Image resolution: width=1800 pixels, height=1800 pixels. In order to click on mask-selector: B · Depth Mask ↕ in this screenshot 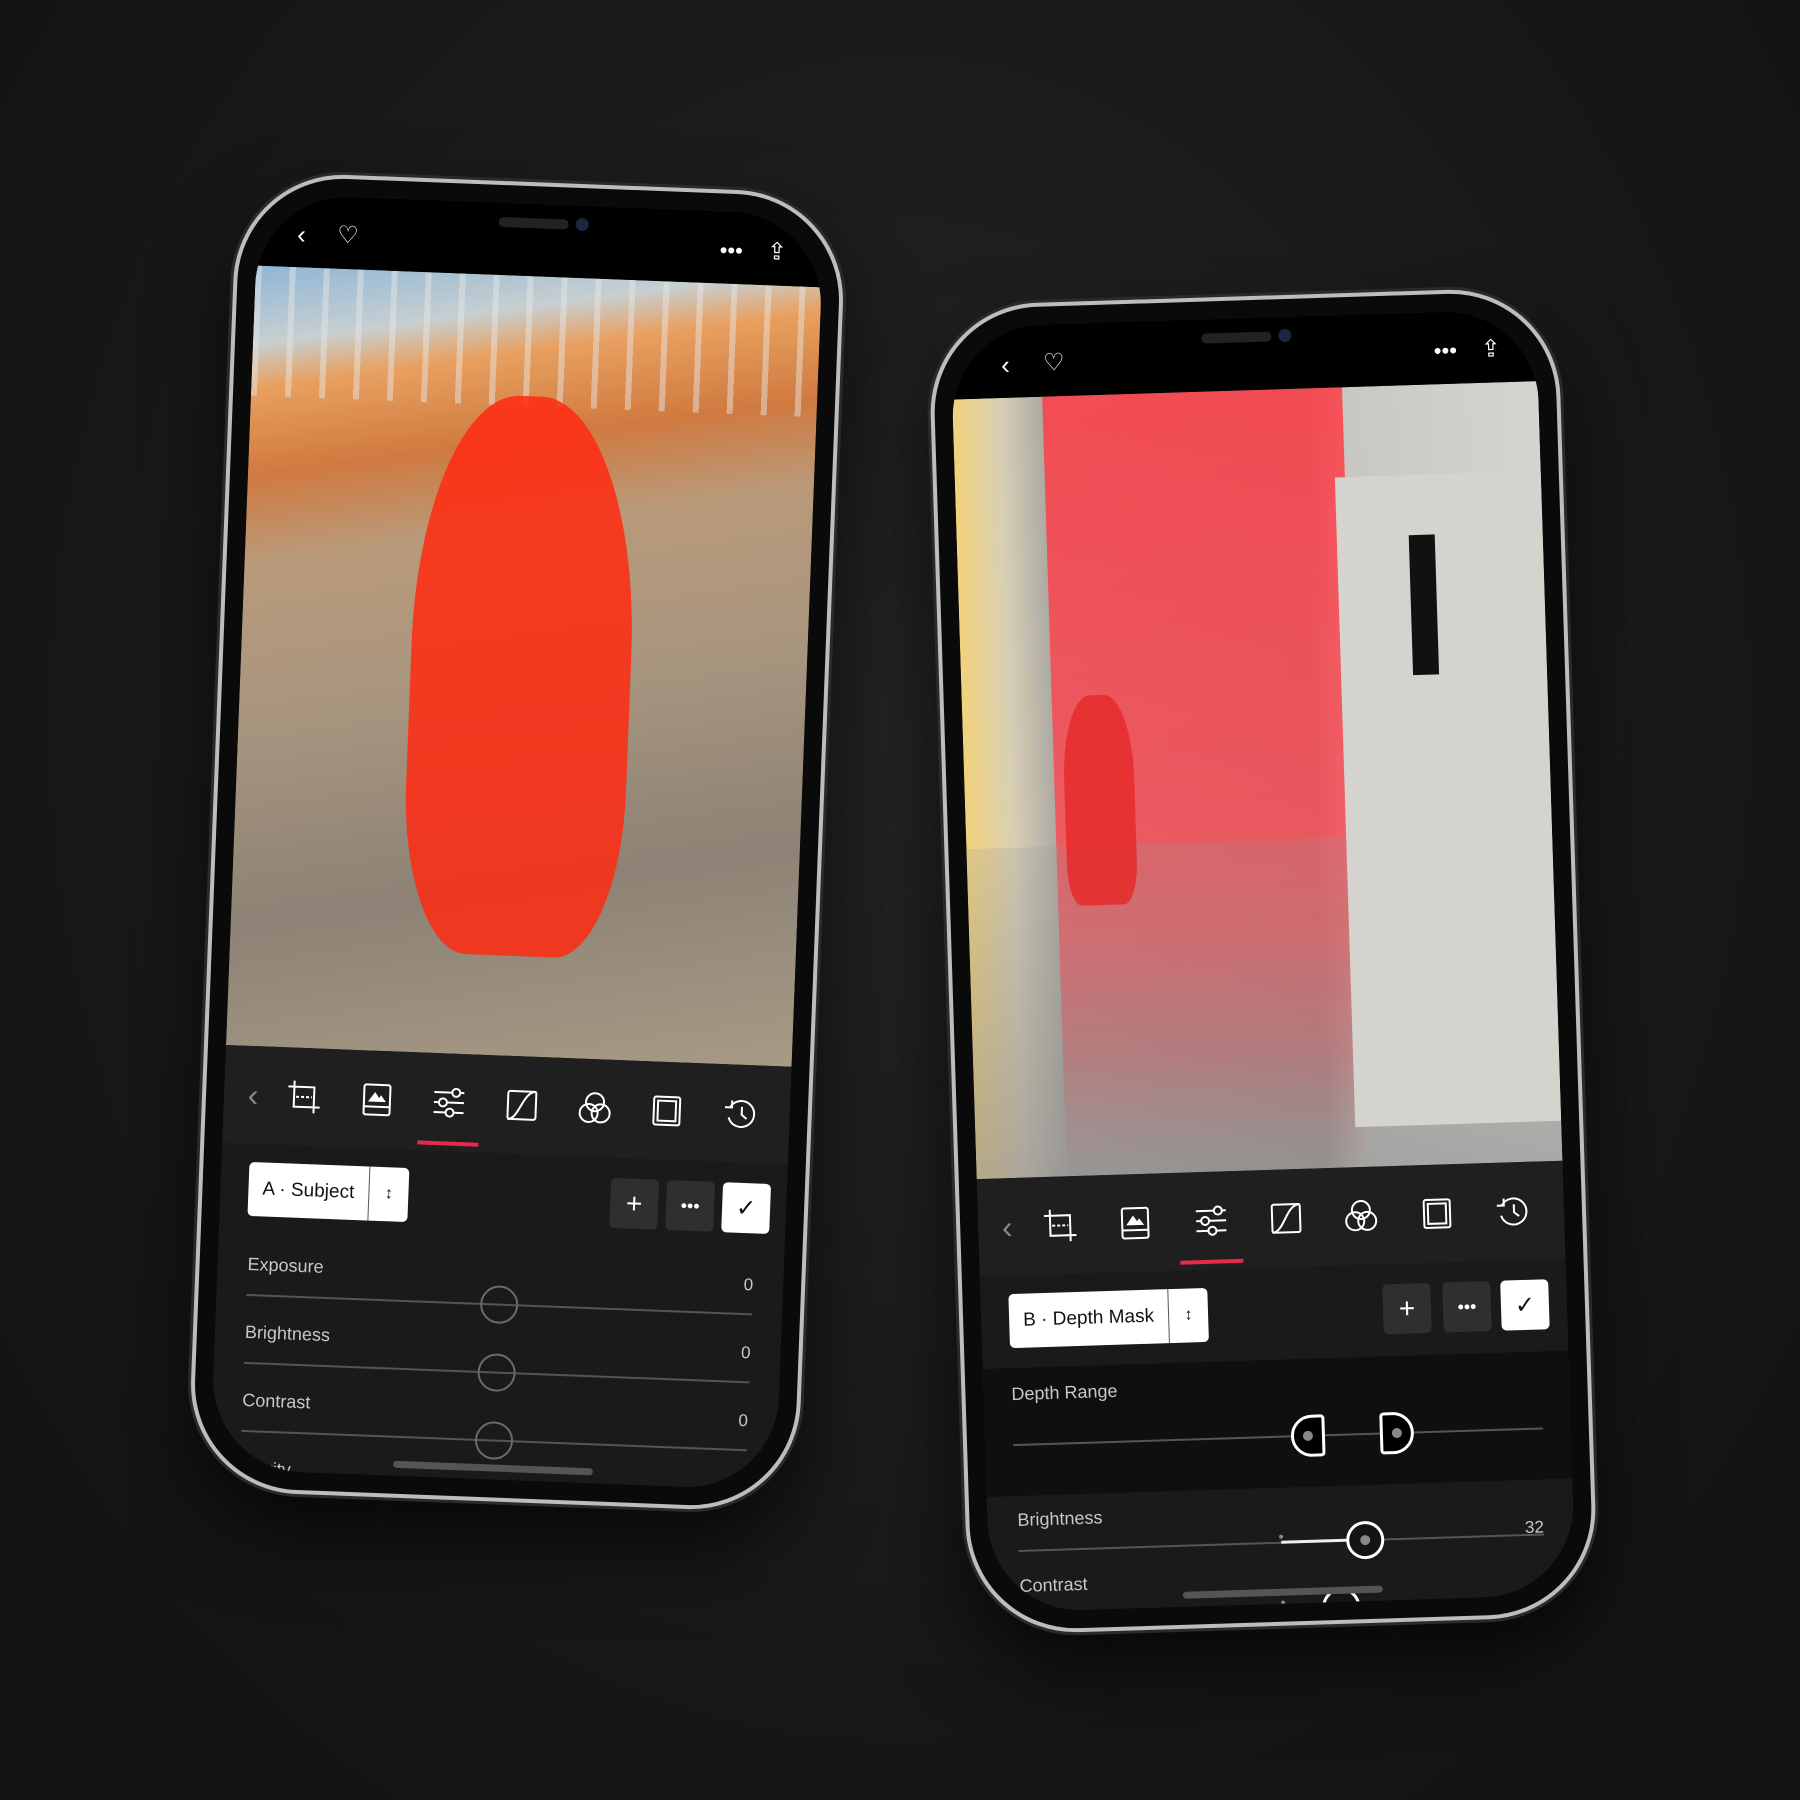, I will do `click(1108, 1318)`.